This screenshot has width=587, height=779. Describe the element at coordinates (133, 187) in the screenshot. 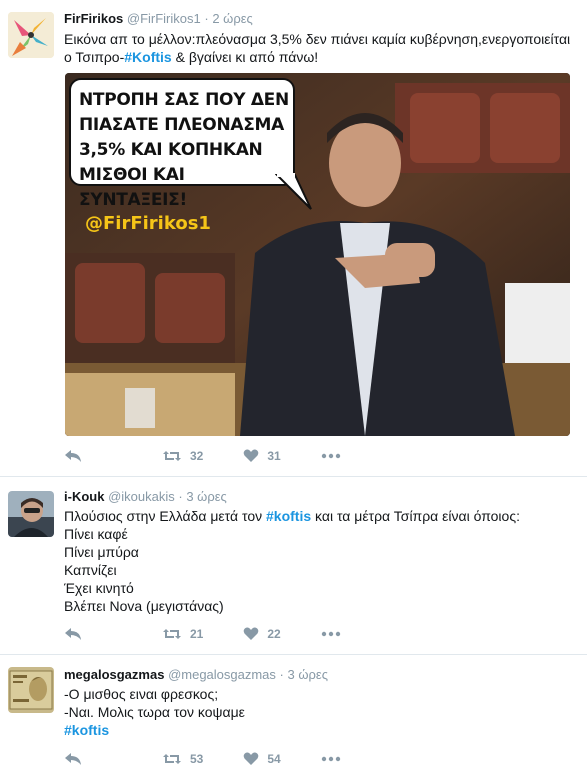

I see `bubble-line: ΜΙΣΘΟΙ ΚΑΙ ΣΥΝΤΑΞΕΙΣ!` at that location.